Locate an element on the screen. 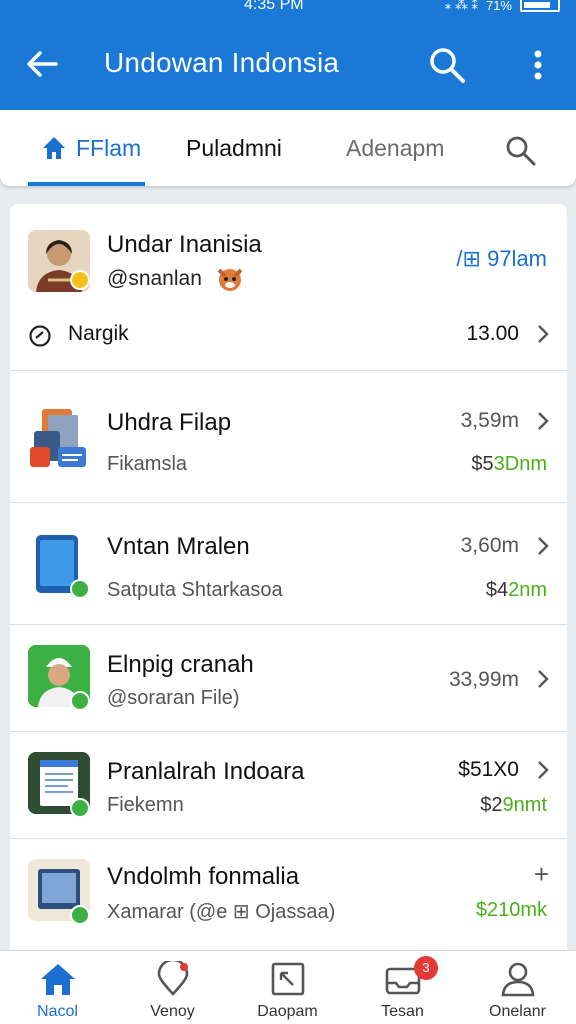  item-sub: Fiekemn is located at coordinates (145, 805).